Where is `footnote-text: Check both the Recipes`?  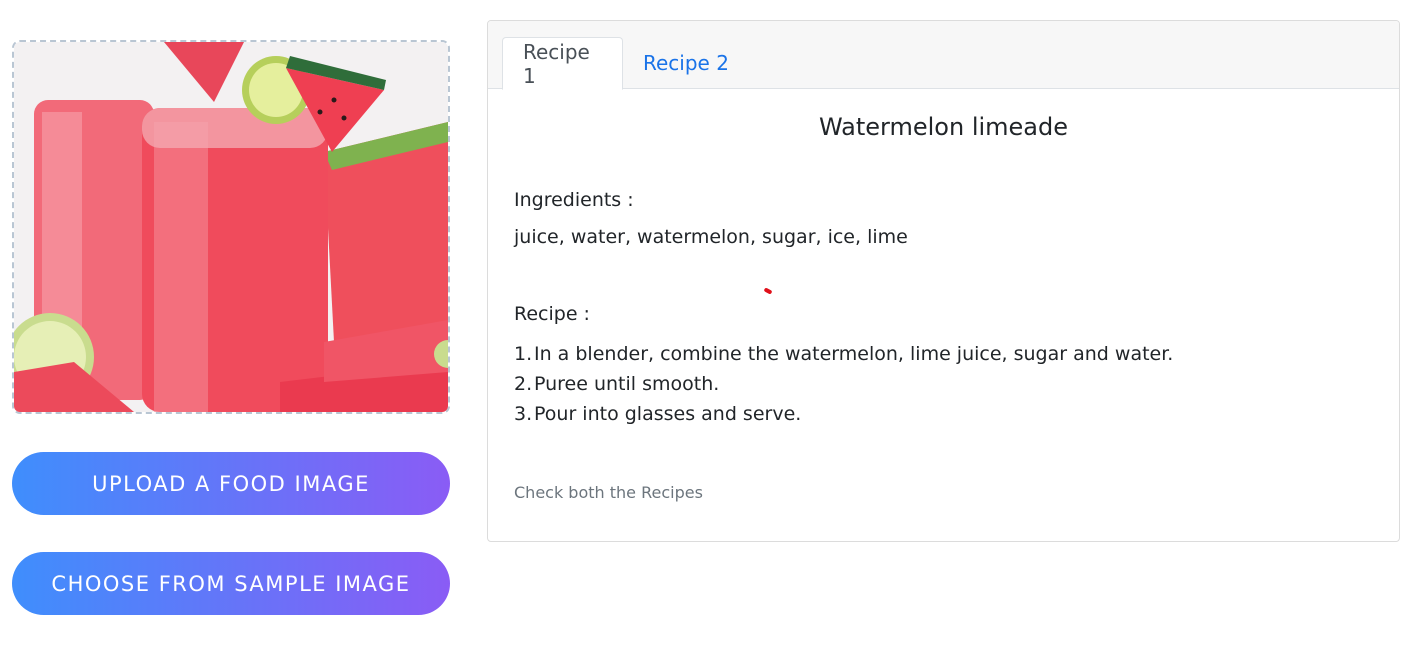 footnote-text: Check both the Recipes is located at coordinates (608, 492).